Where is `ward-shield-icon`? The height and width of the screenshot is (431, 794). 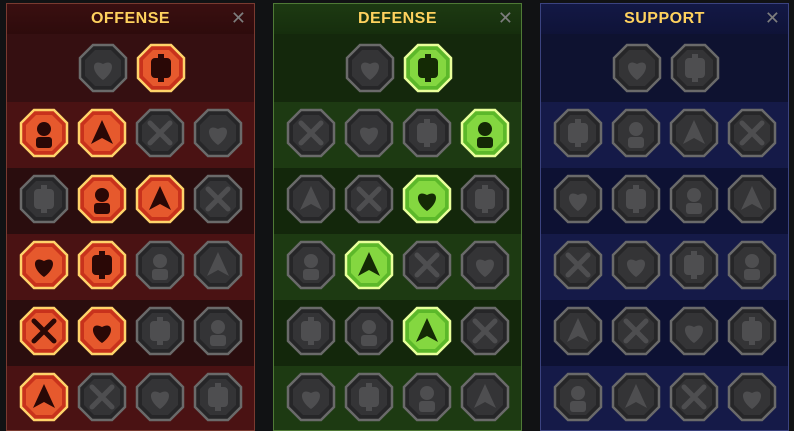
ward-shield-icon is located at coordinates (636, 133).